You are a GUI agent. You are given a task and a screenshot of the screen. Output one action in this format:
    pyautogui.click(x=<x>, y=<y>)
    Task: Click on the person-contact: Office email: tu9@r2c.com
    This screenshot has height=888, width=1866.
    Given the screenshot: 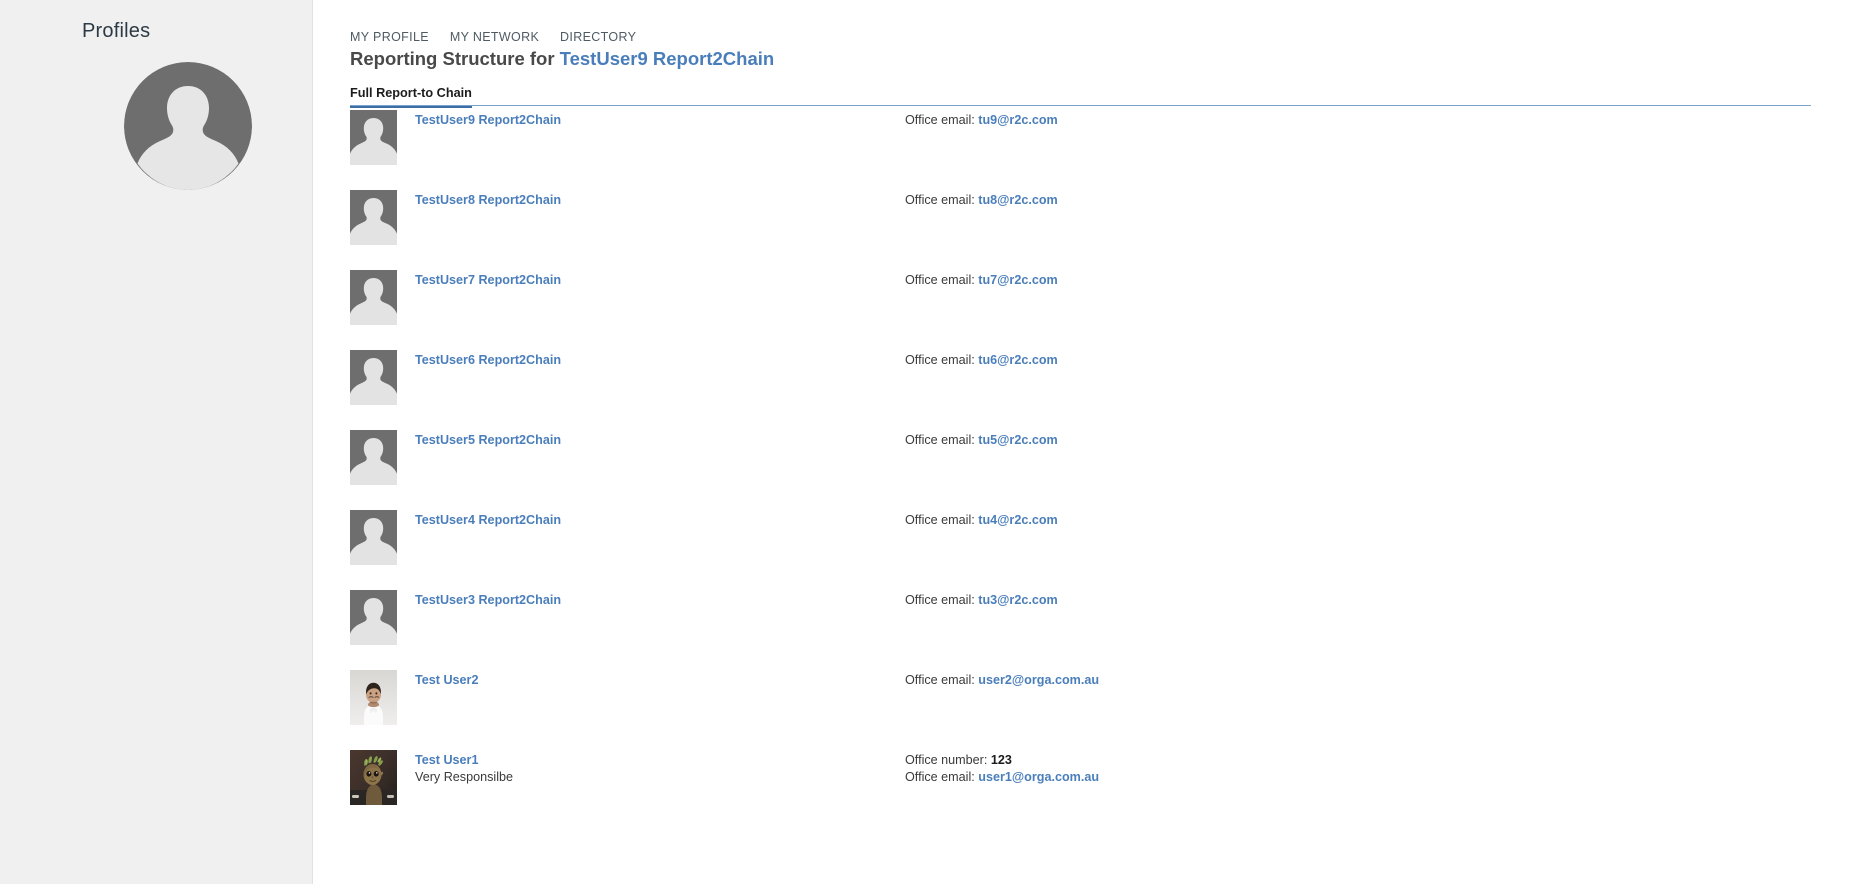 What is the action you would take?
    pyautogui.click(x=981, y=120)
    